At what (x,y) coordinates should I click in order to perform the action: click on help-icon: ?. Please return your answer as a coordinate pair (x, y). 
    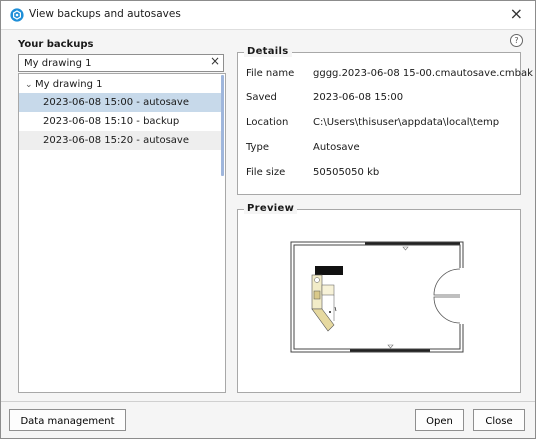
    Looking at the image, I should click on (516, 40).